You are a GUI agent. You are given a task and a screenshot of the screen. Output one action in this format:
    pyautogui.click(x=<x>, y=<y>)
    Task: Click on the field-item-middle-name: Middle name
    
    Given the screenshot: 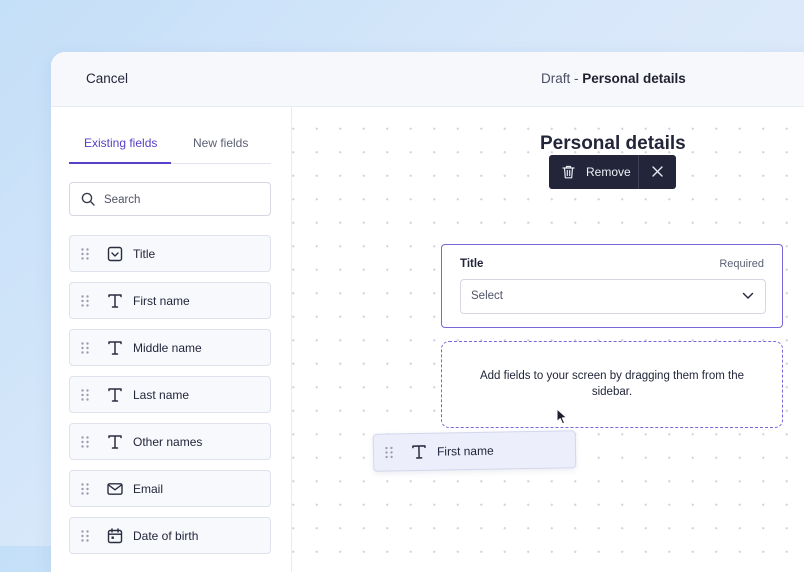 What is the action you would take?
    pyautogui.click(x=170, y=347)
    